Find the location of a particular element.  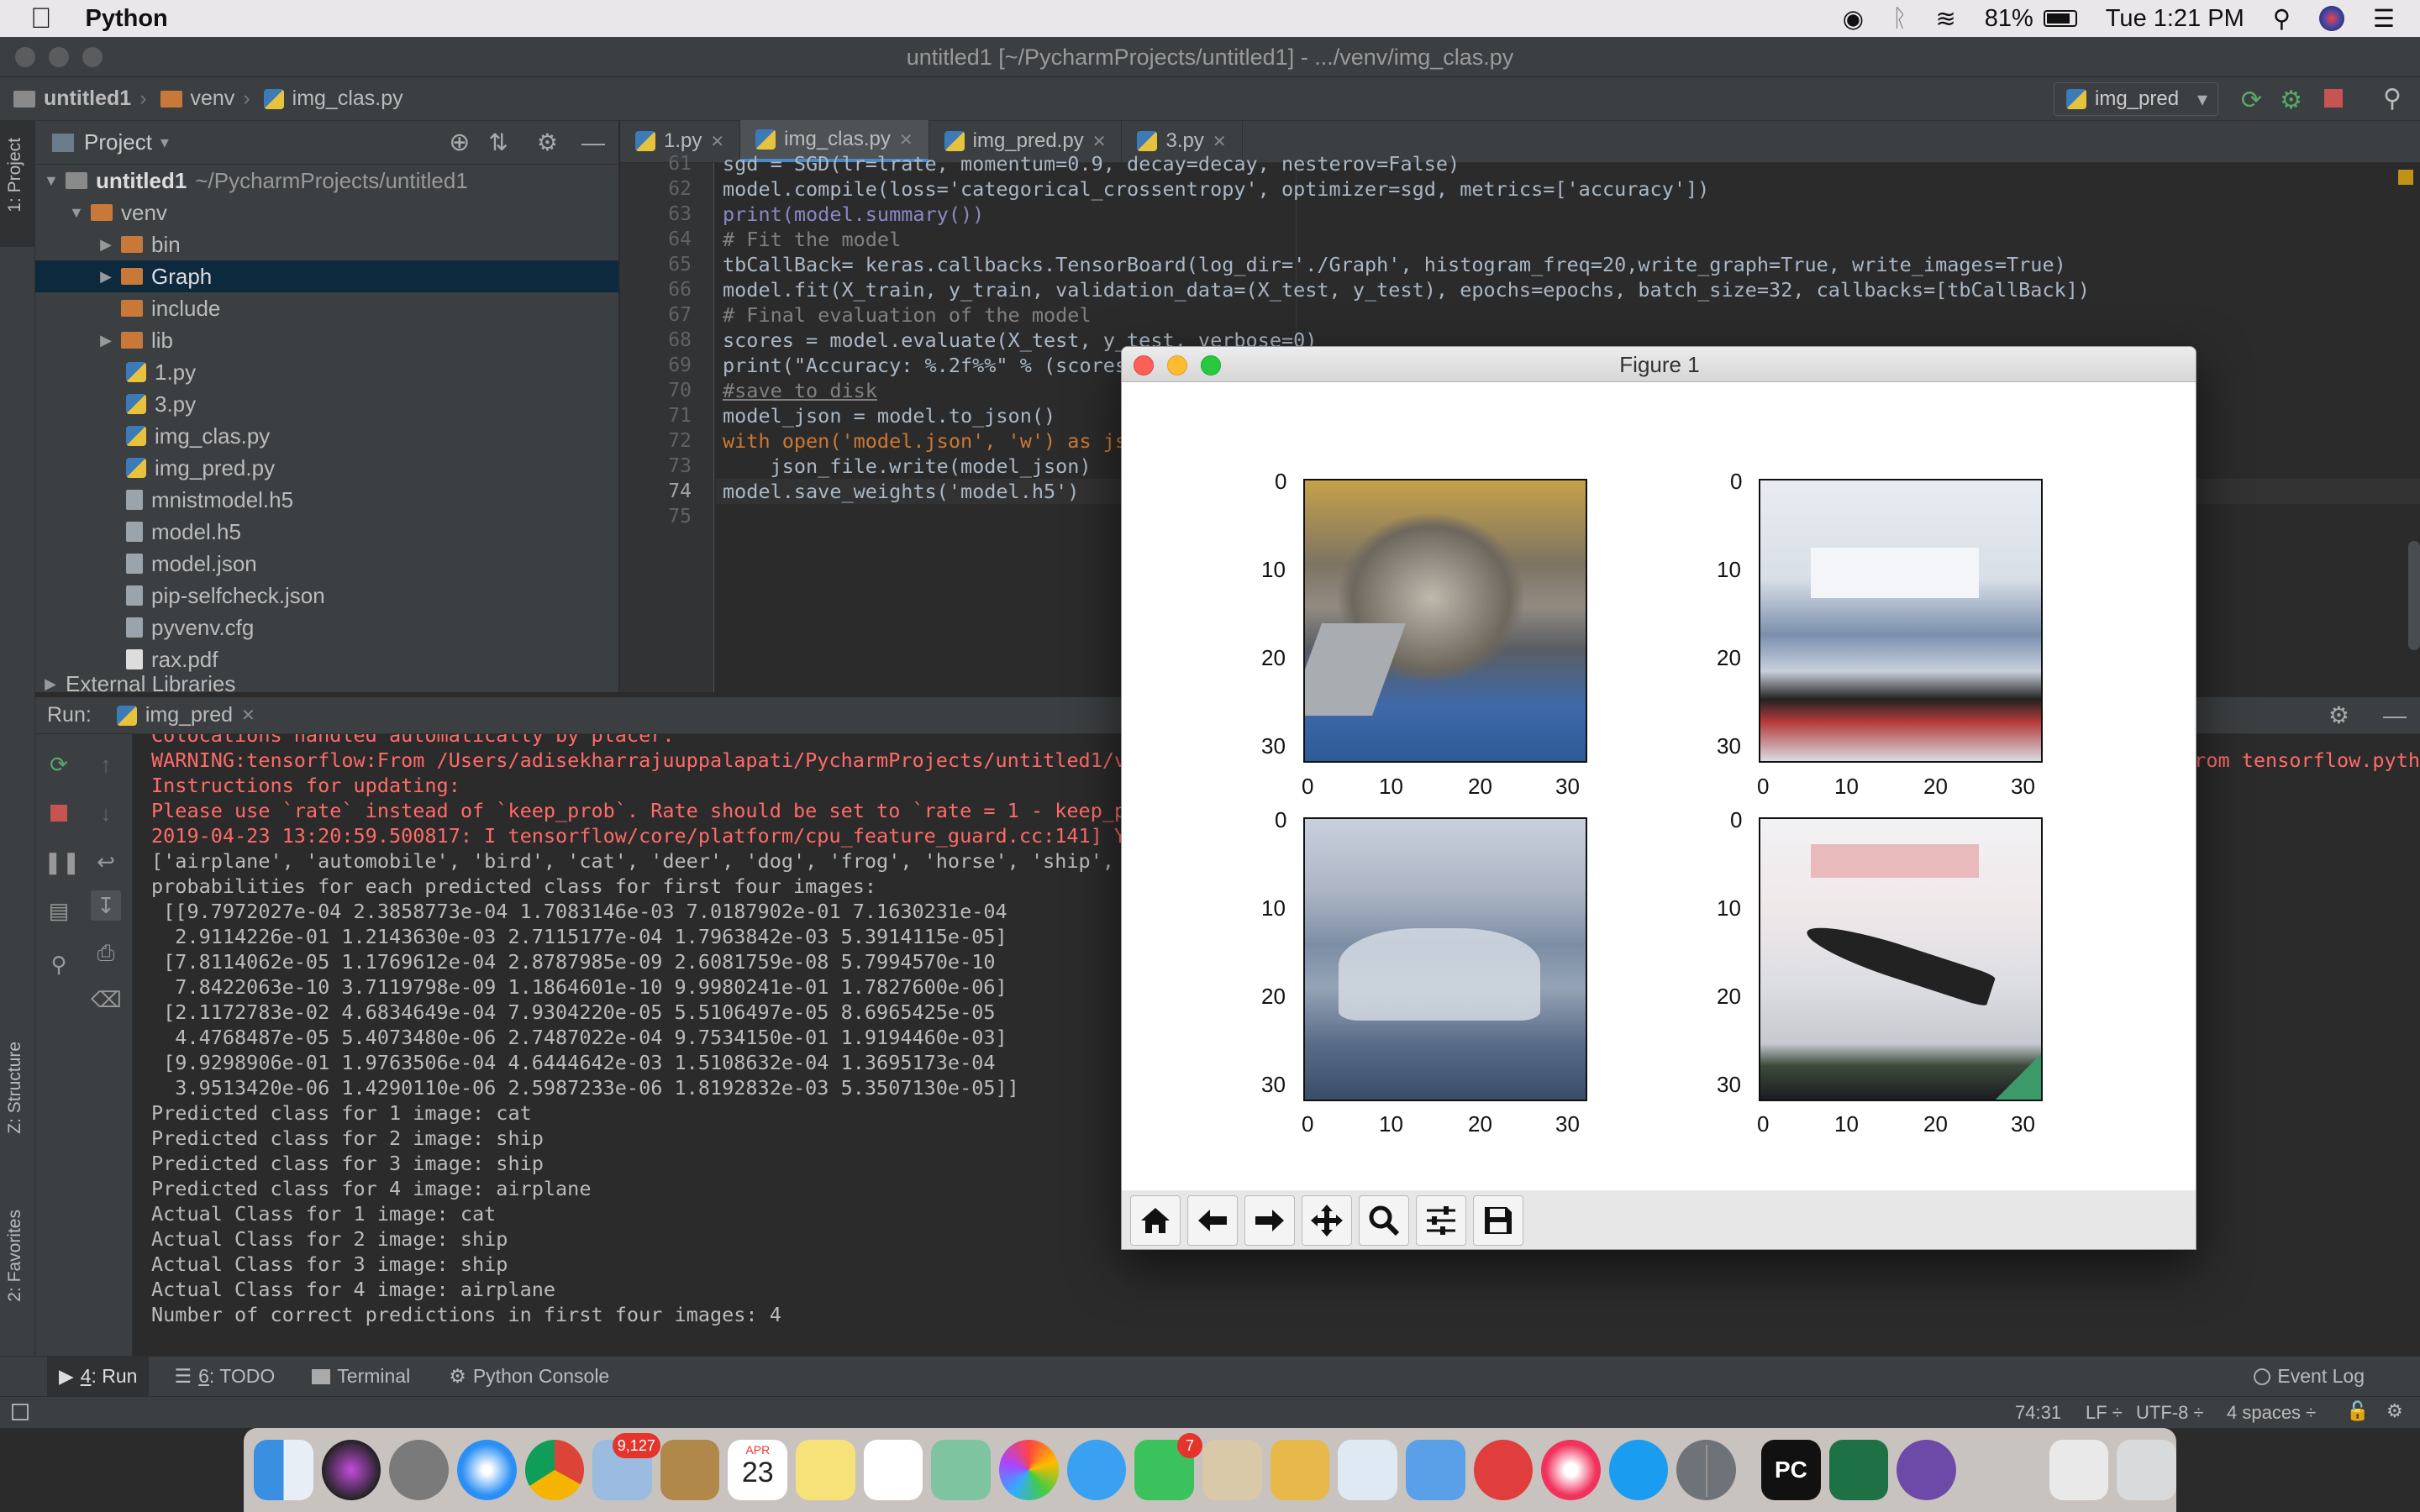

mail-stamp-icon: 9,127 is located at coordinates (626, 1466).